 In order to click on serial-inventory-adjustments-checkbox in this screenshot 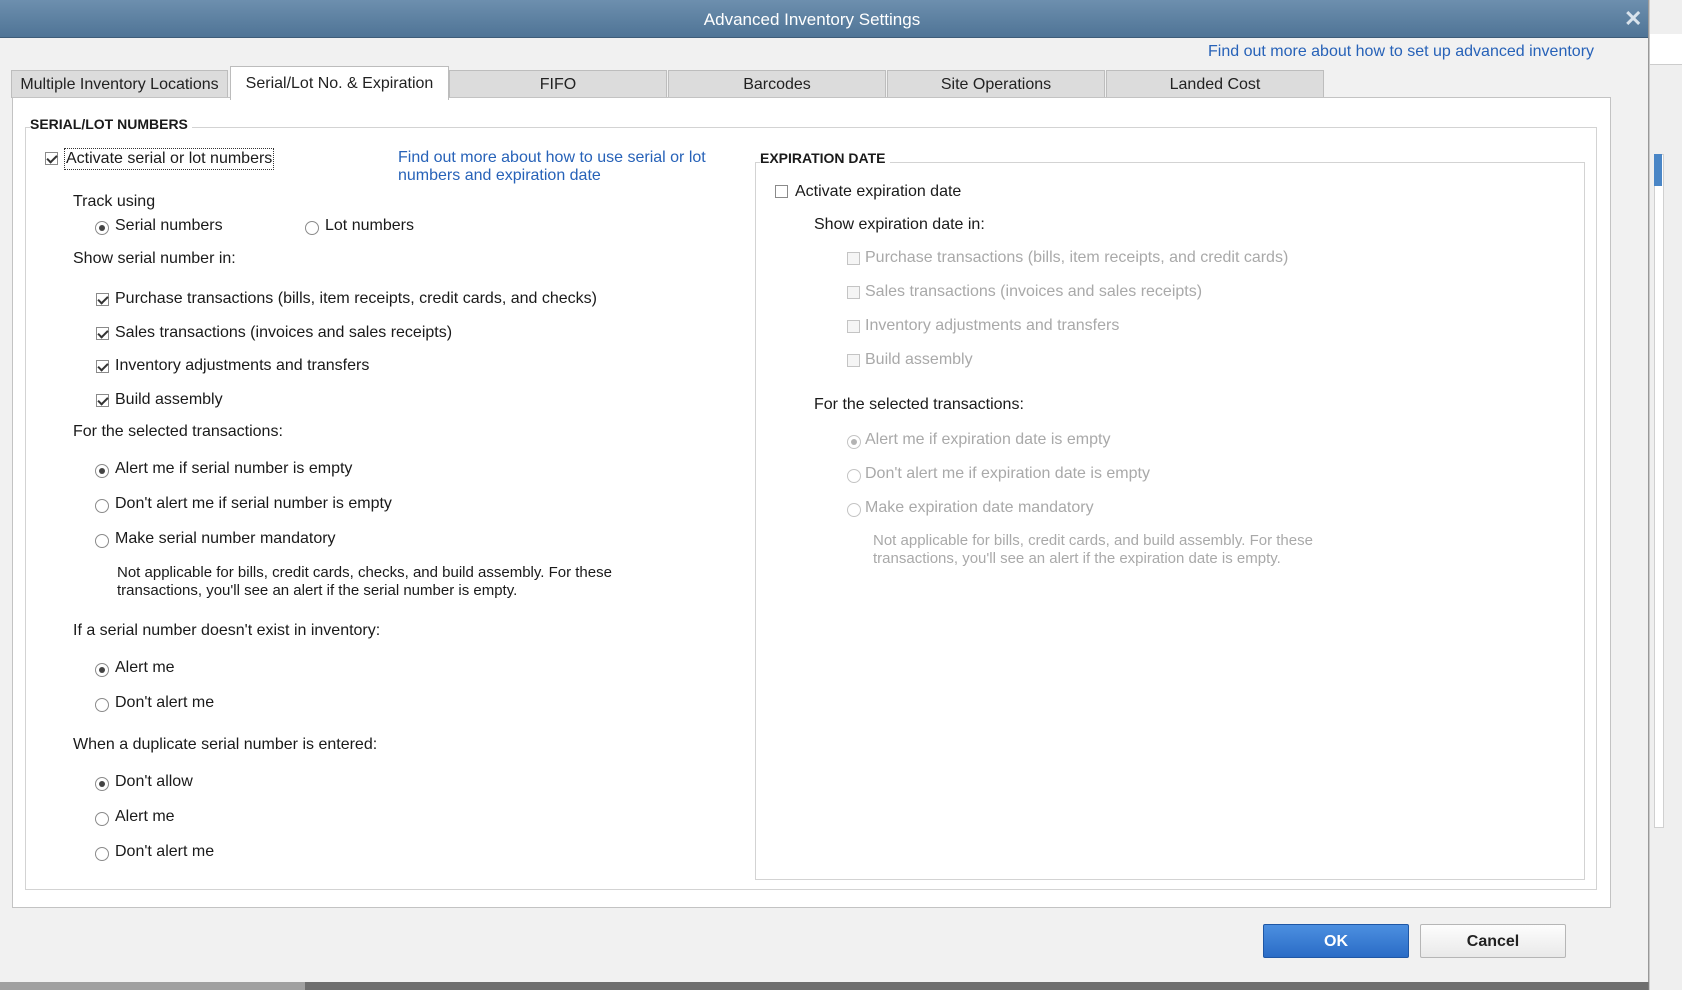, I will do `click(102, 366)`.